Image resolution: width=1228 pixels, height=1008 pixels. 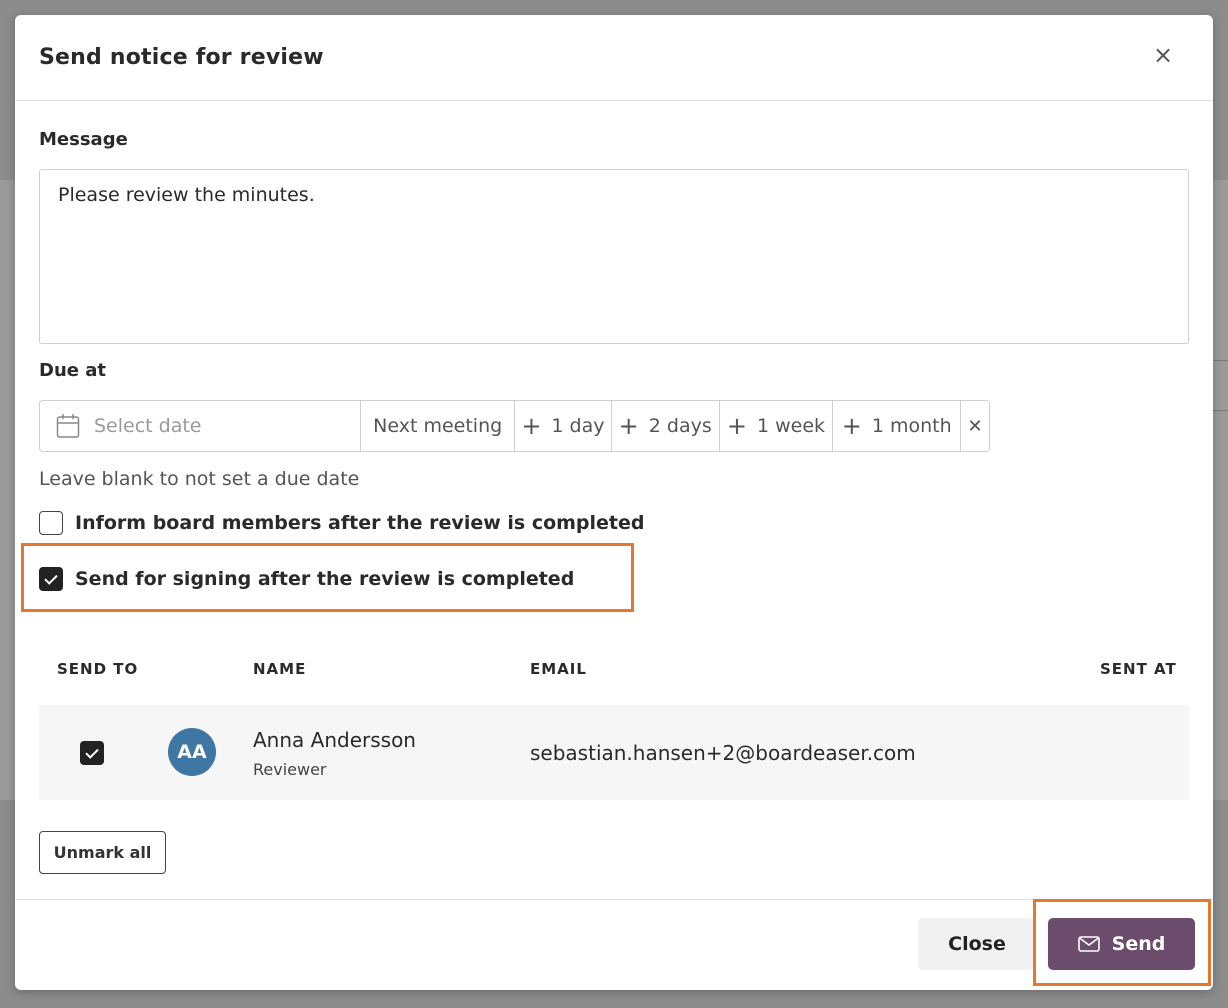 What do you see at coordinates (148, 426) in the screenshot?
I see `date-placeholder: Select date` at bounding box center [148, 426].